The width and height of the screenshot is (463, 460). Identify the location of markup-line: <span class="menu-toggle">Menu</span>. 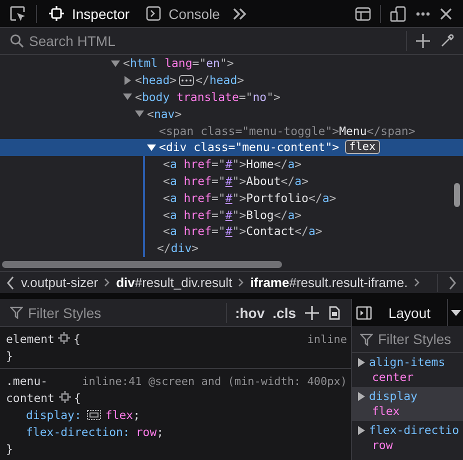
(231, 130).